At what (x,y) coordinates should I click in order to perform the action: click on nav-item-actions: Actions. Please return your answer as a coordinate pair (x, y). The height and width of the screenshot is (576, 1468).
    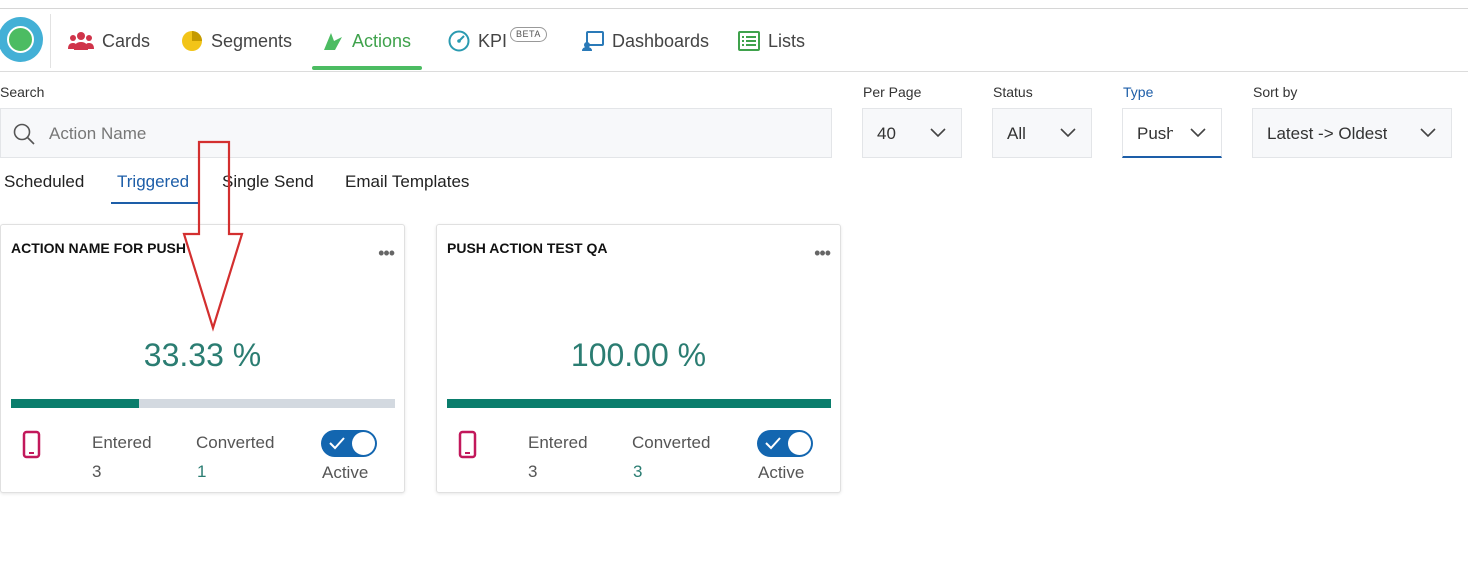
    Looking at the image, I should click on (366, 41).